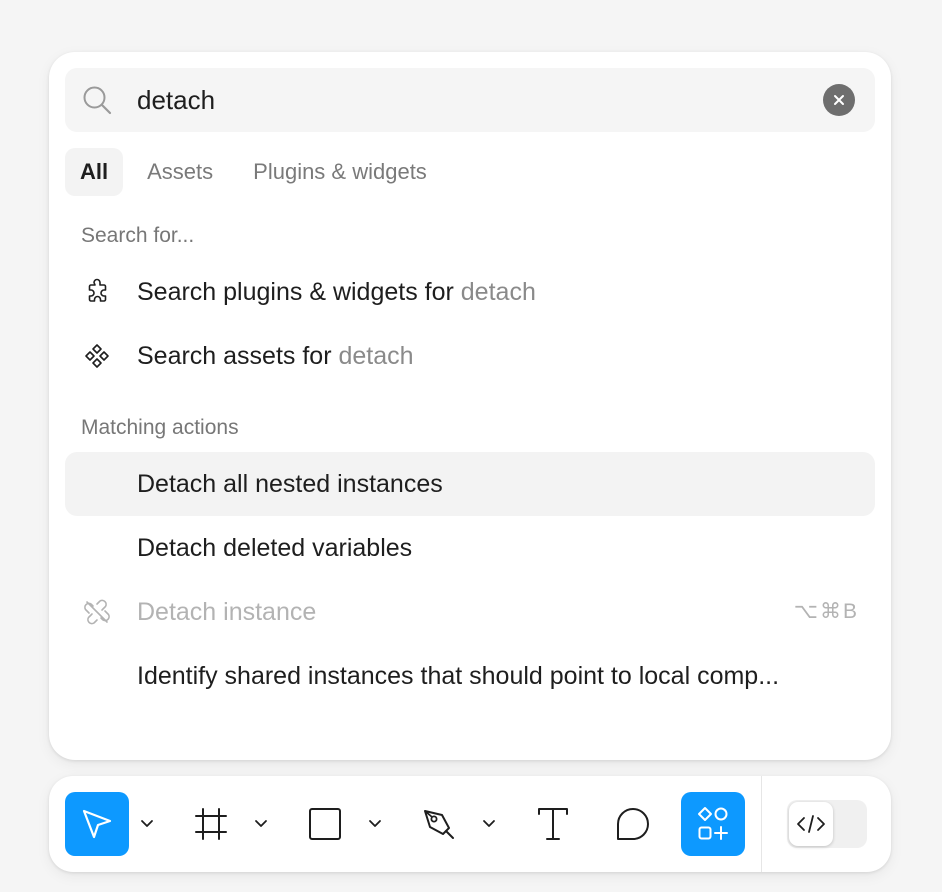 This screenshot has width=942, height=892. I want to click on frame-icon, so click(211, 824).